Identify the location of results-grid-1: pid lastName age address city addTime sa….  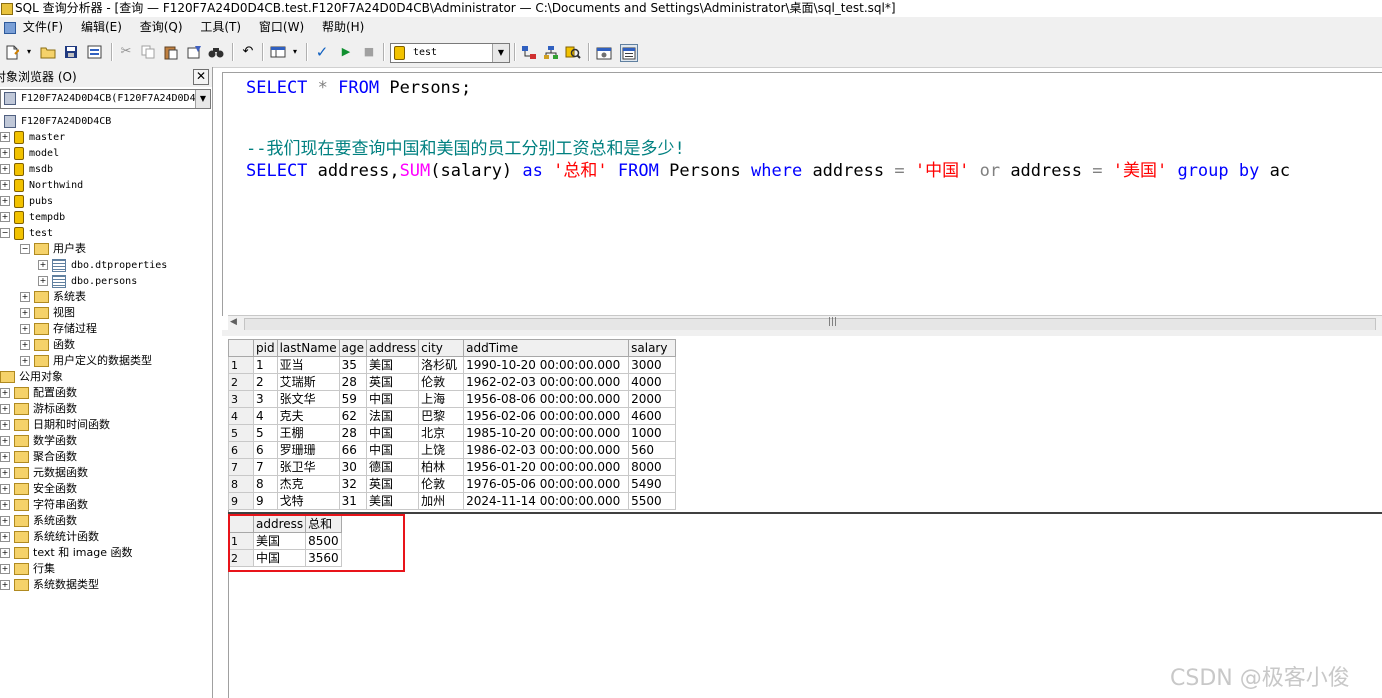
(452, 424).